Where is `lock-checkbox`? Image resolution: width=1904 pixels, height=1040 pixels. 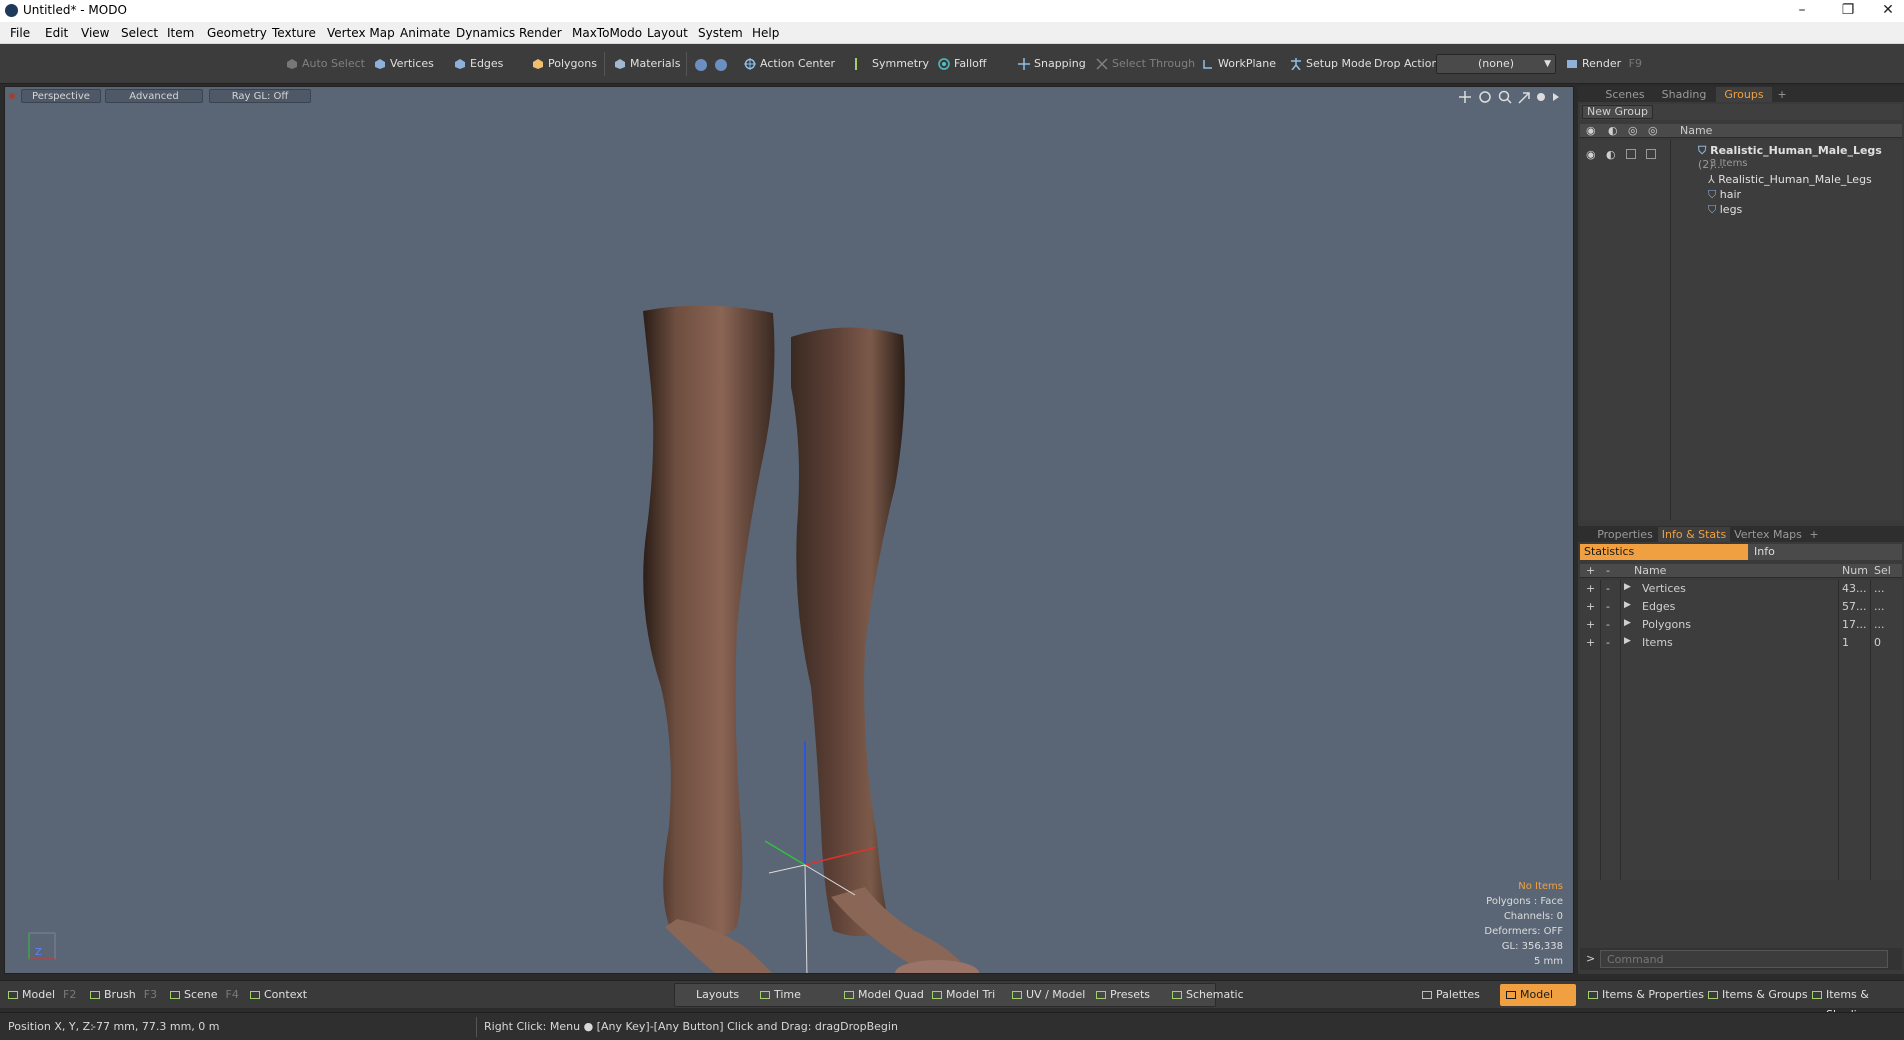
lock-checkbox is located at coordinates (1631, 154).